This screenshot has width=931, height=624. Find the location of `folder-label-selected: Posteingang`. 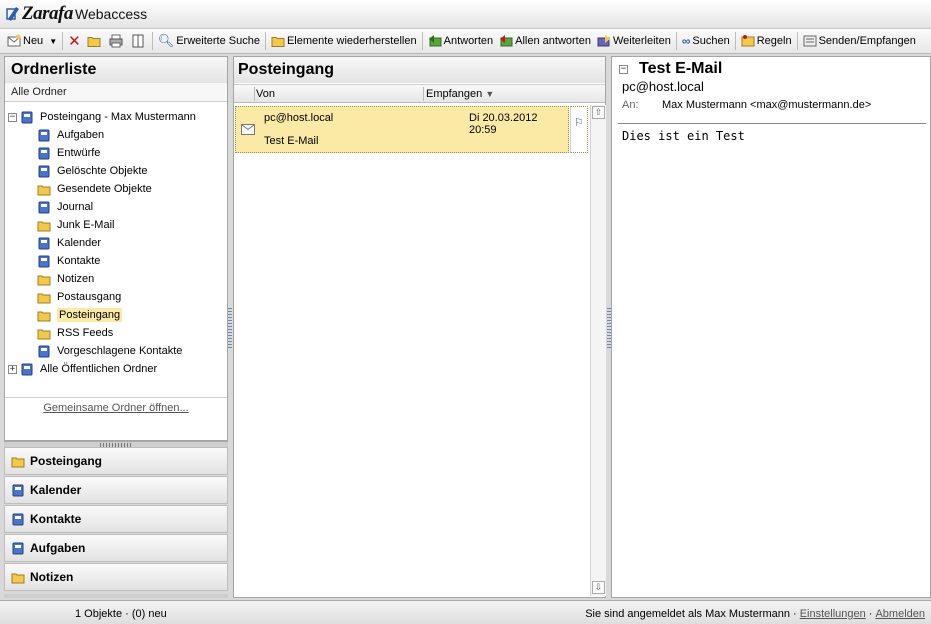

folder-label-selected: Posteingang is located at coordinates (90, 315).